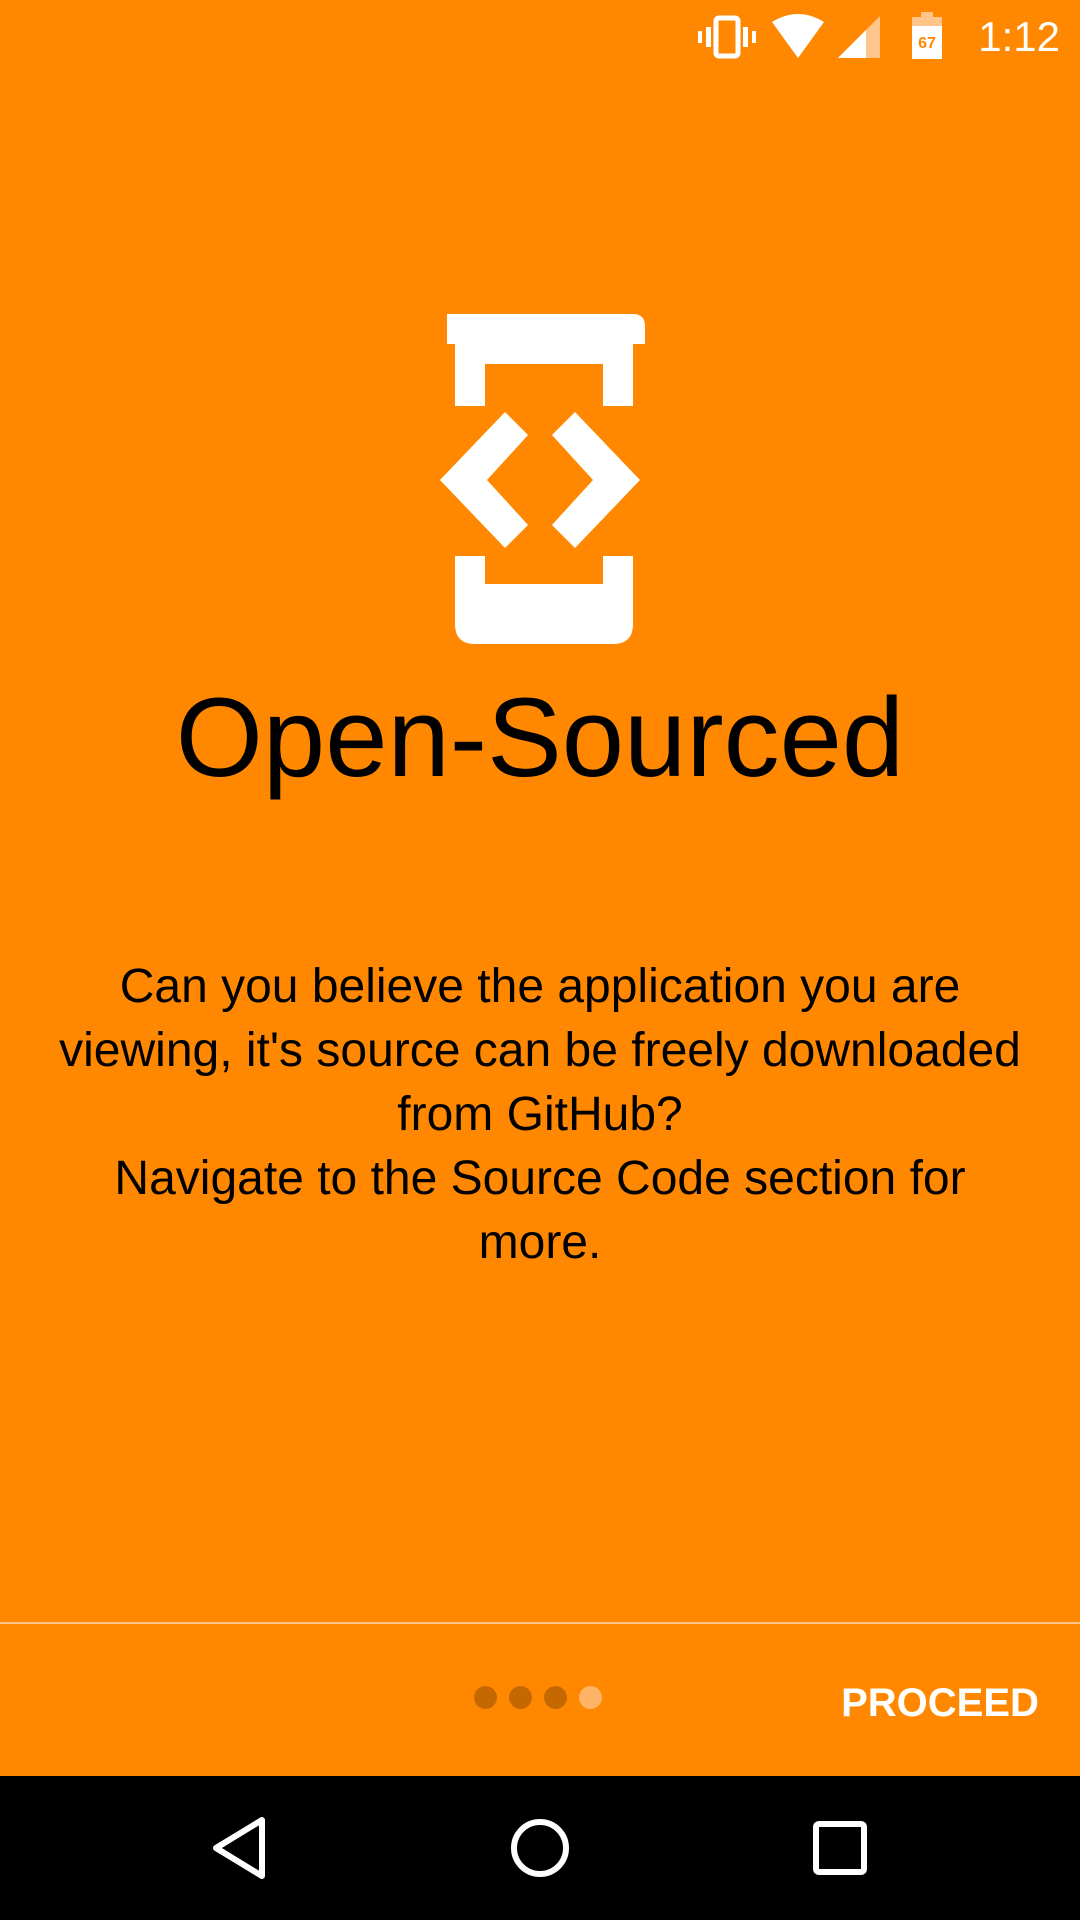  What do you see at coordinates (538, 1698) in the screenshot?
I see `page-indicator` at bounding box center [538, 1698].